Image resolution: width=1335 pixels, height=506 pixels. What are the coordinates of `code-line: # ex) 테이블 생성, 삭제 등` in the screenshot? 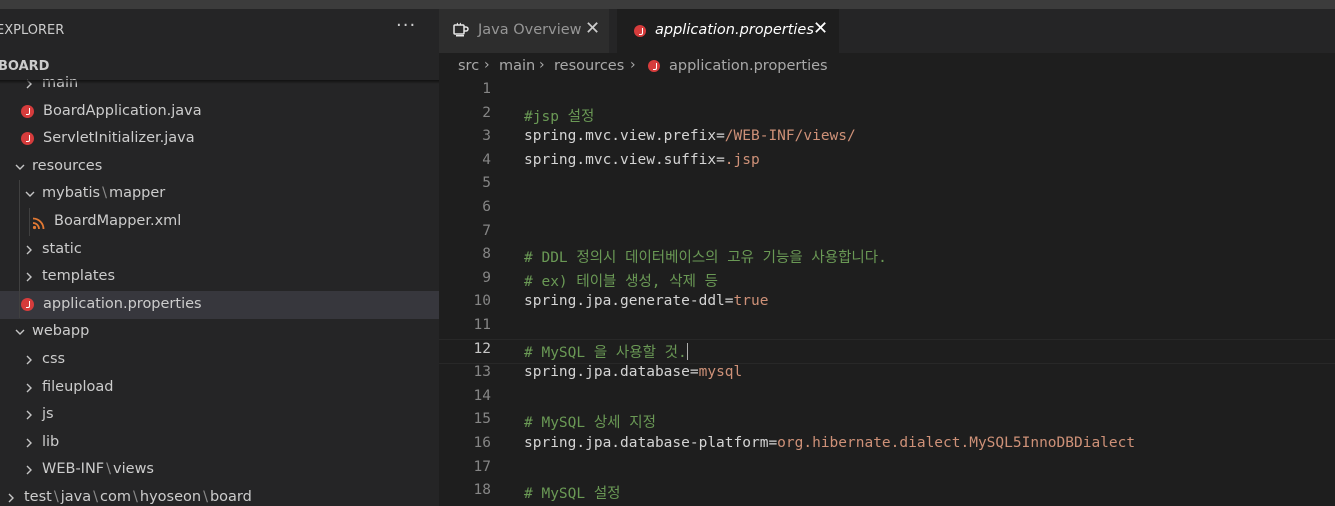 It's located at (621, 280).